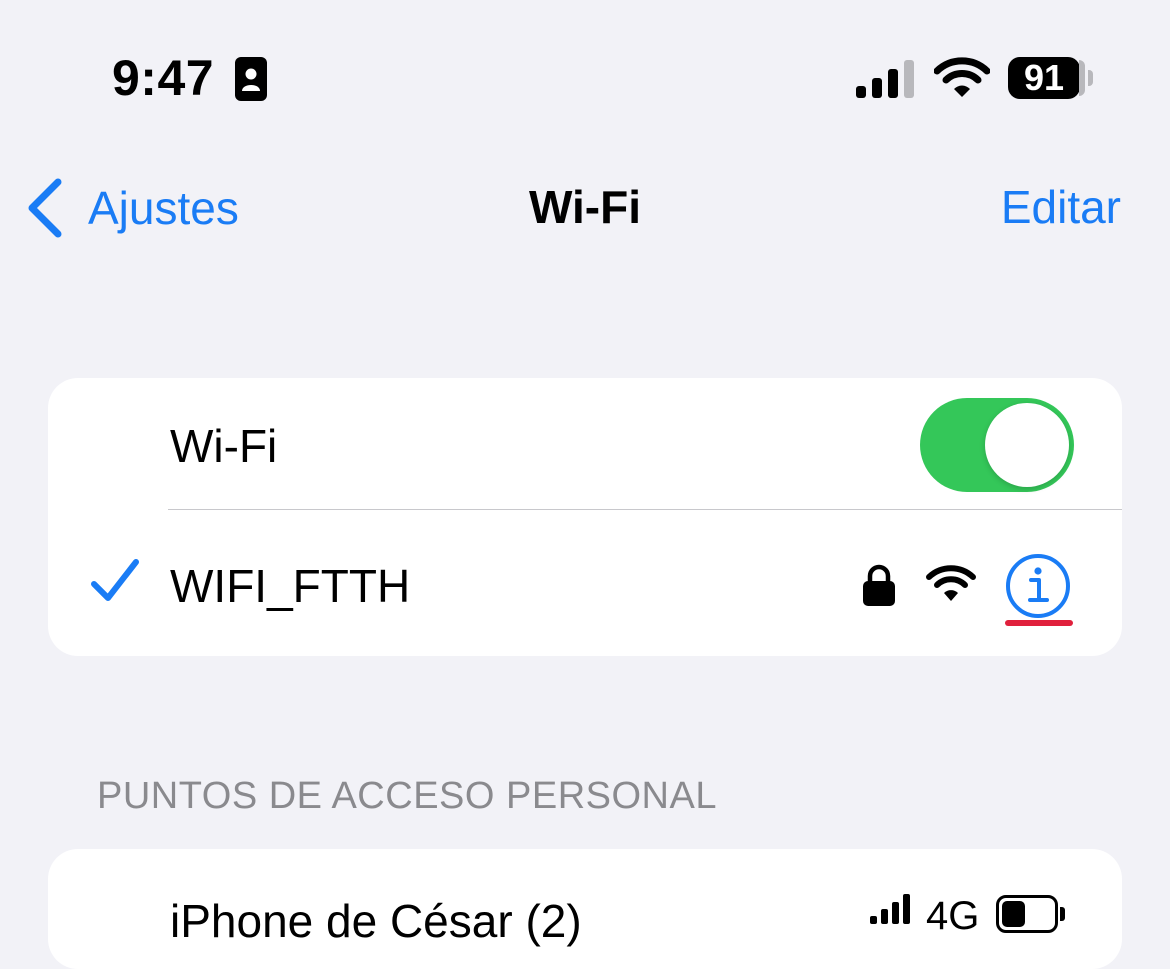 This screenshot has height=969, width=1170. I want to click on hotspot-name: iPhone de César (2), so click(376, 921).